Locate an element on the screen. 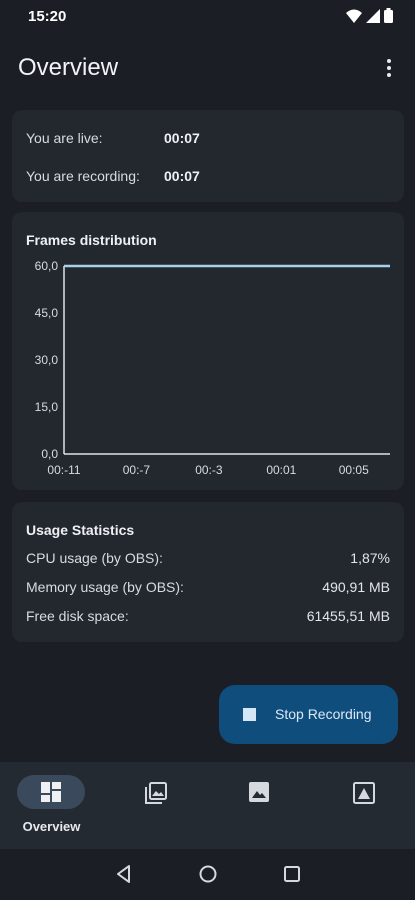 The image size is (415, 900). nav-preview is located at coordinates (363, 805).